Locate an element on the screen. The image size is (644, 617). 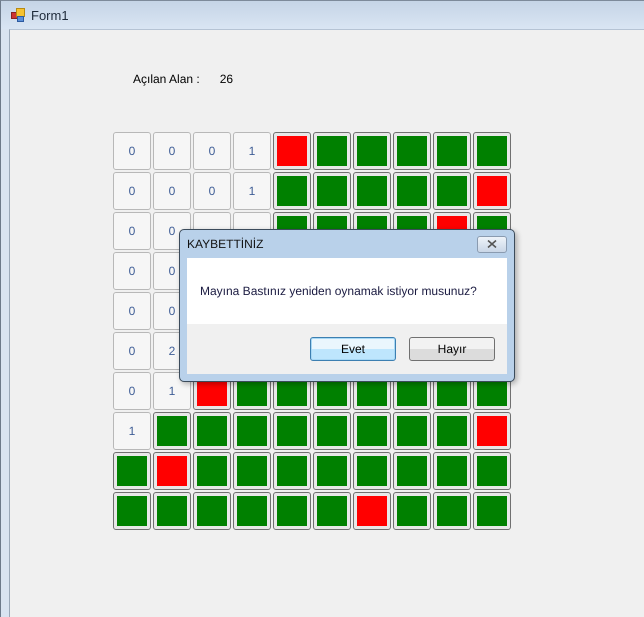
opened-area-label: Açılan Alan : is located at coordinates (166, 79).